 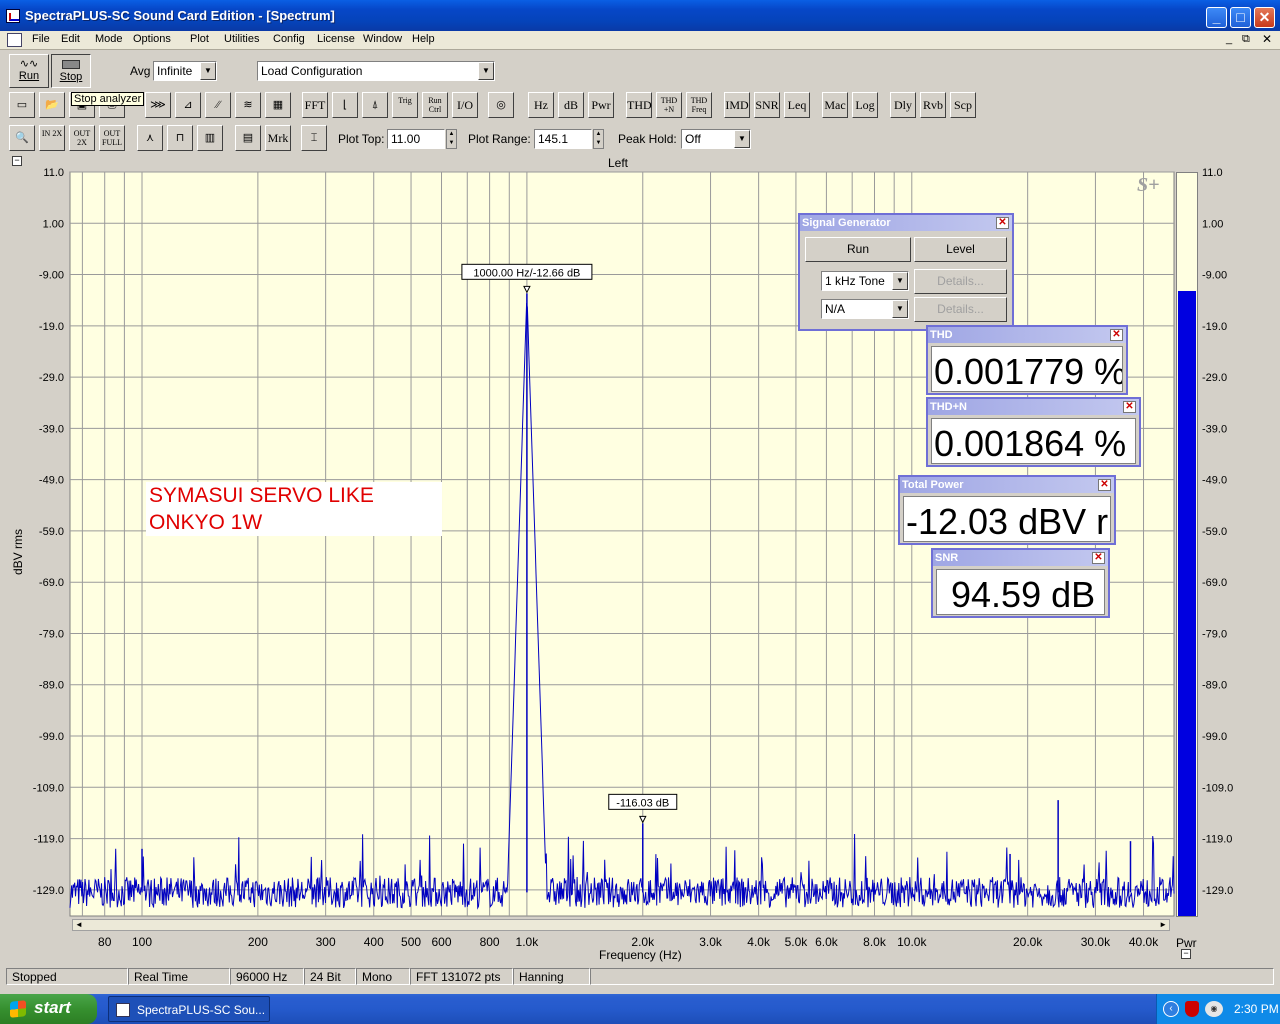 I want to click on axis-icon: ⌊, so click(x=345, y=105).